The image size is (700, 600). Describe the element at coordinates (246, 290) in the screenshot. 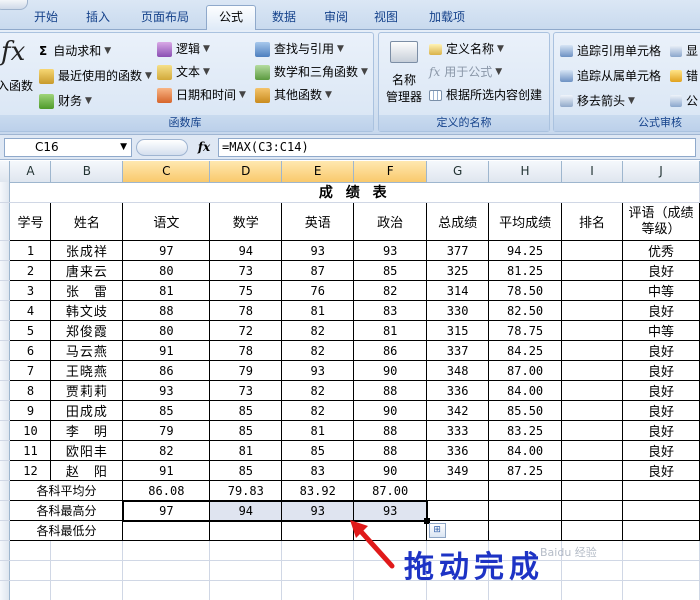

I see `table-cell: 75` at that location.